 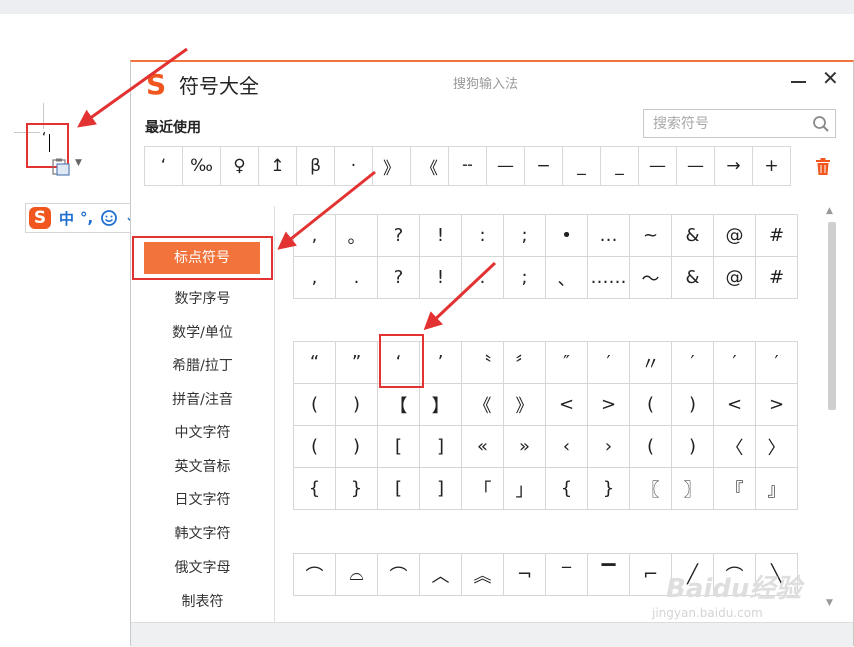 I want to click on symbol-cell: ″, so click(x=567, y=363).